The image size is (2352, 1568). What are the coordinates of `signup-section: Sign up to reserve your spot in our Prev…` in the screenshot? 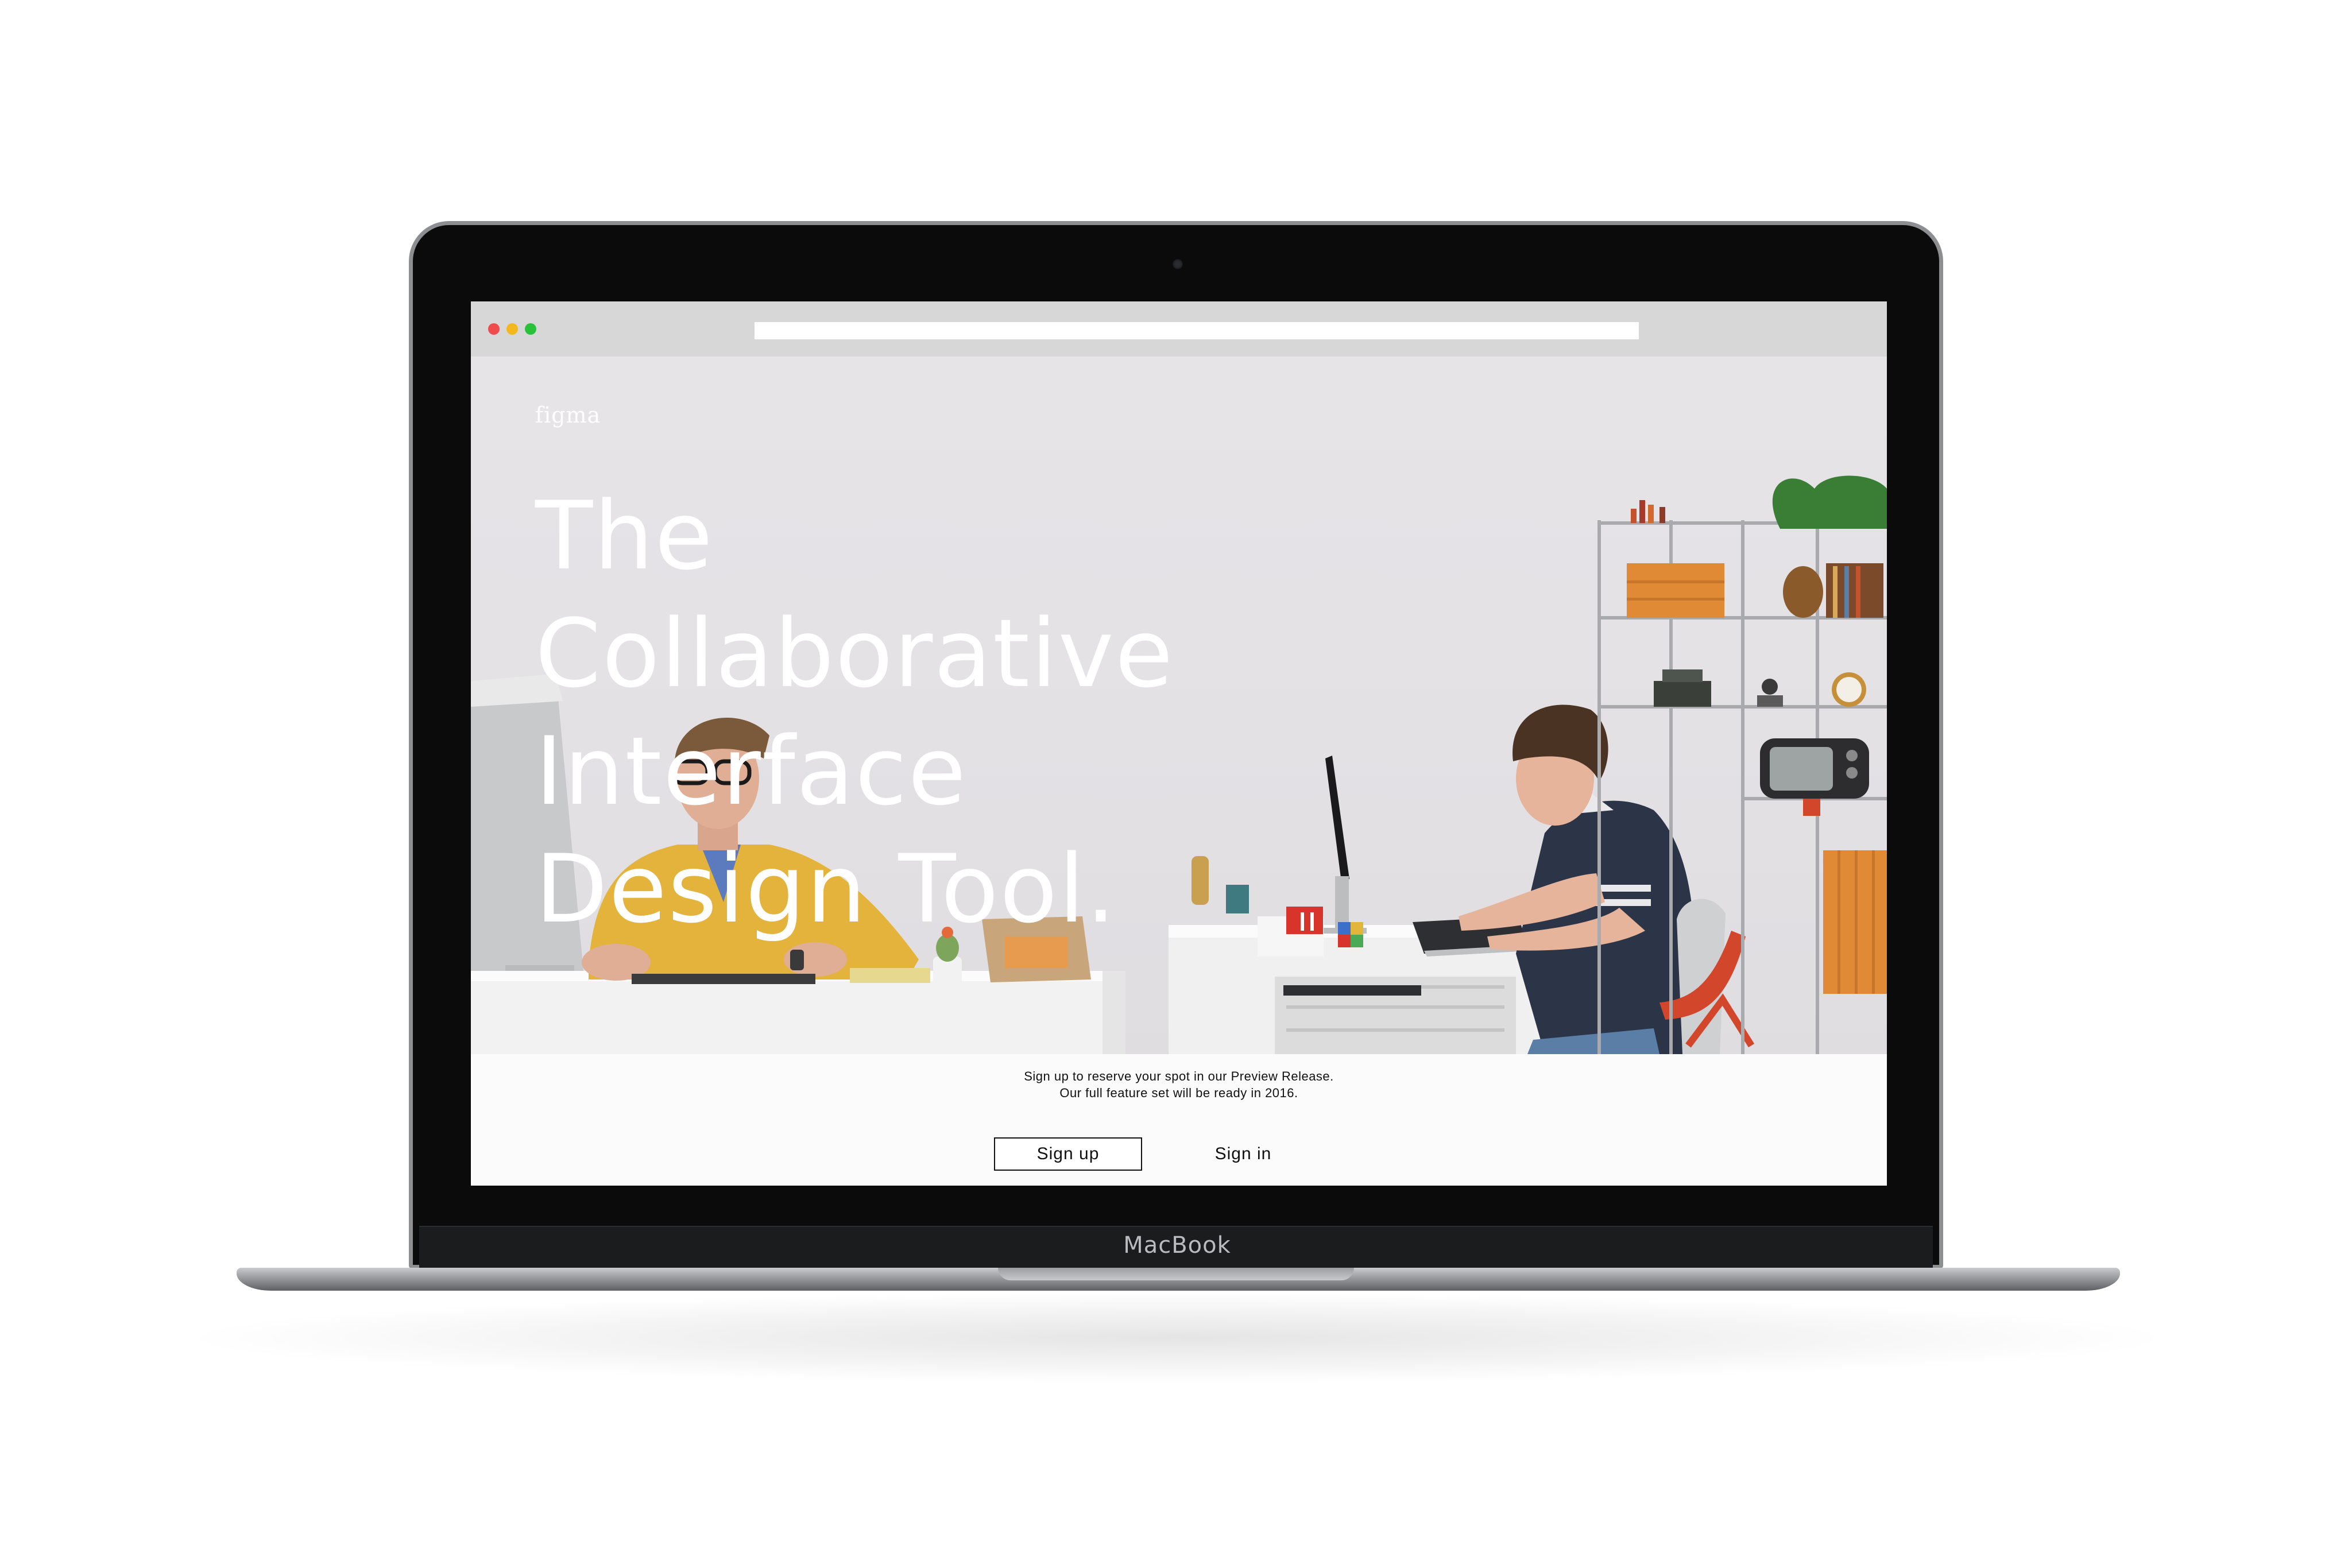 It's located at (1179, 1120).